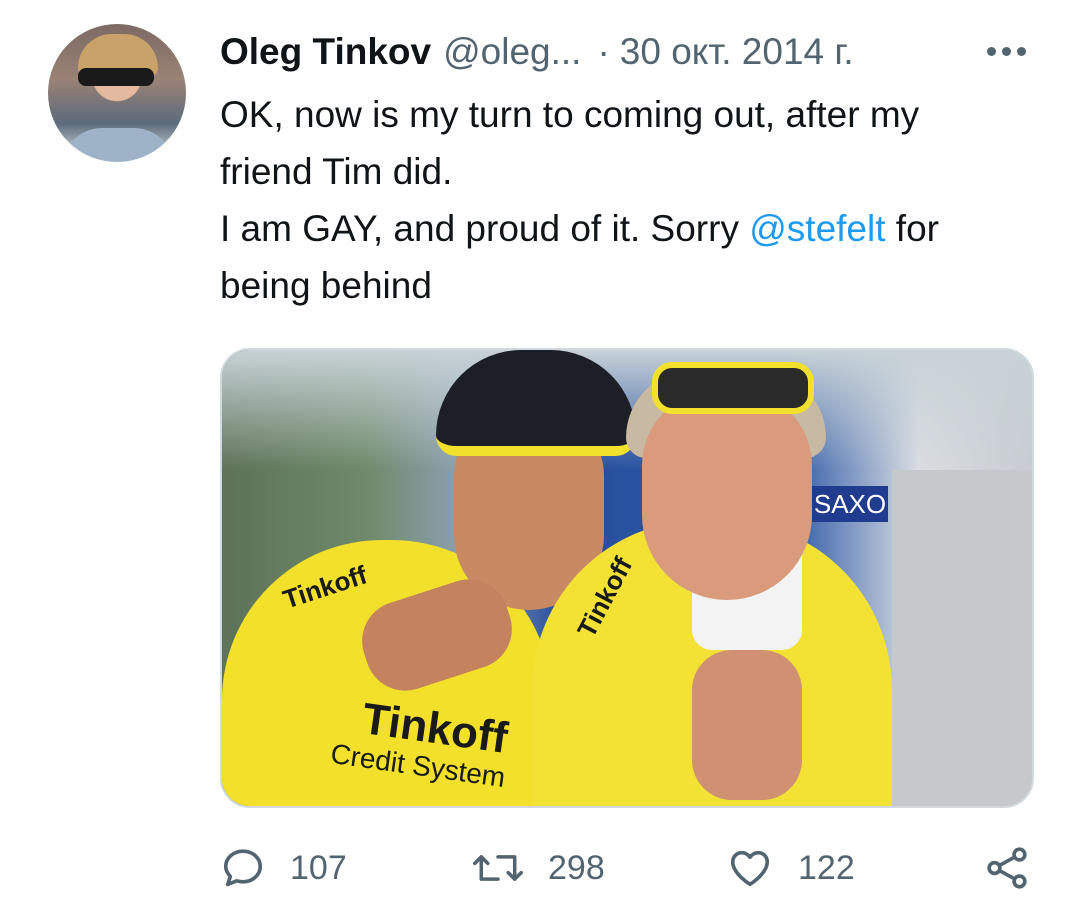 The image size is (1080, 924). Describe the element at coordinates (826, 867) in the screenshot. I see `like-count: 122` at that location.